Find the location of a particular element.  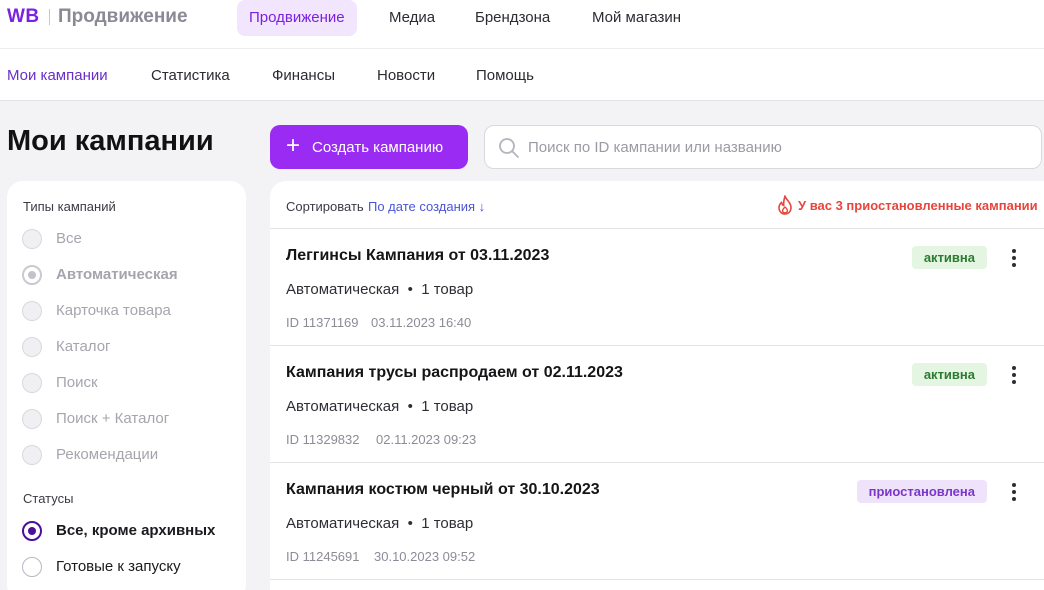

topnav-brandzone: Брендзона is located at coordinates (512, 18).